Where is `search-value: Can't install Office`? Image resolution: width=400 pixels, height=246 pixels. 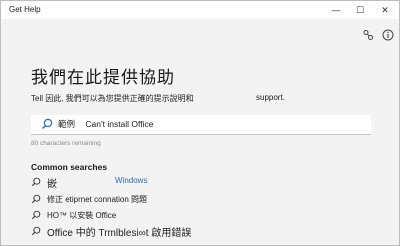 search-value: Can't install Office is located at coordinates (119, 124).